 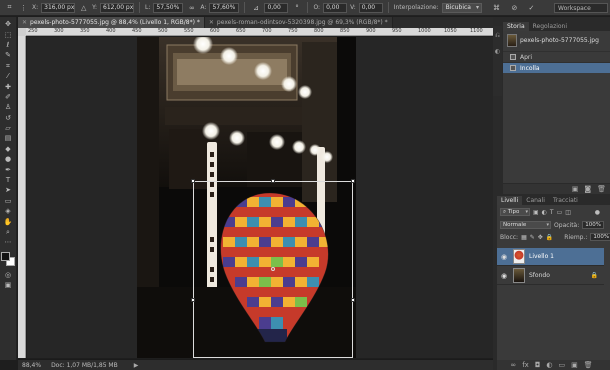 What do you see at coordinates (8, 221) in the screenshot?
I see `hand-tool-icon: ✋` at bounding box center [8, 221].